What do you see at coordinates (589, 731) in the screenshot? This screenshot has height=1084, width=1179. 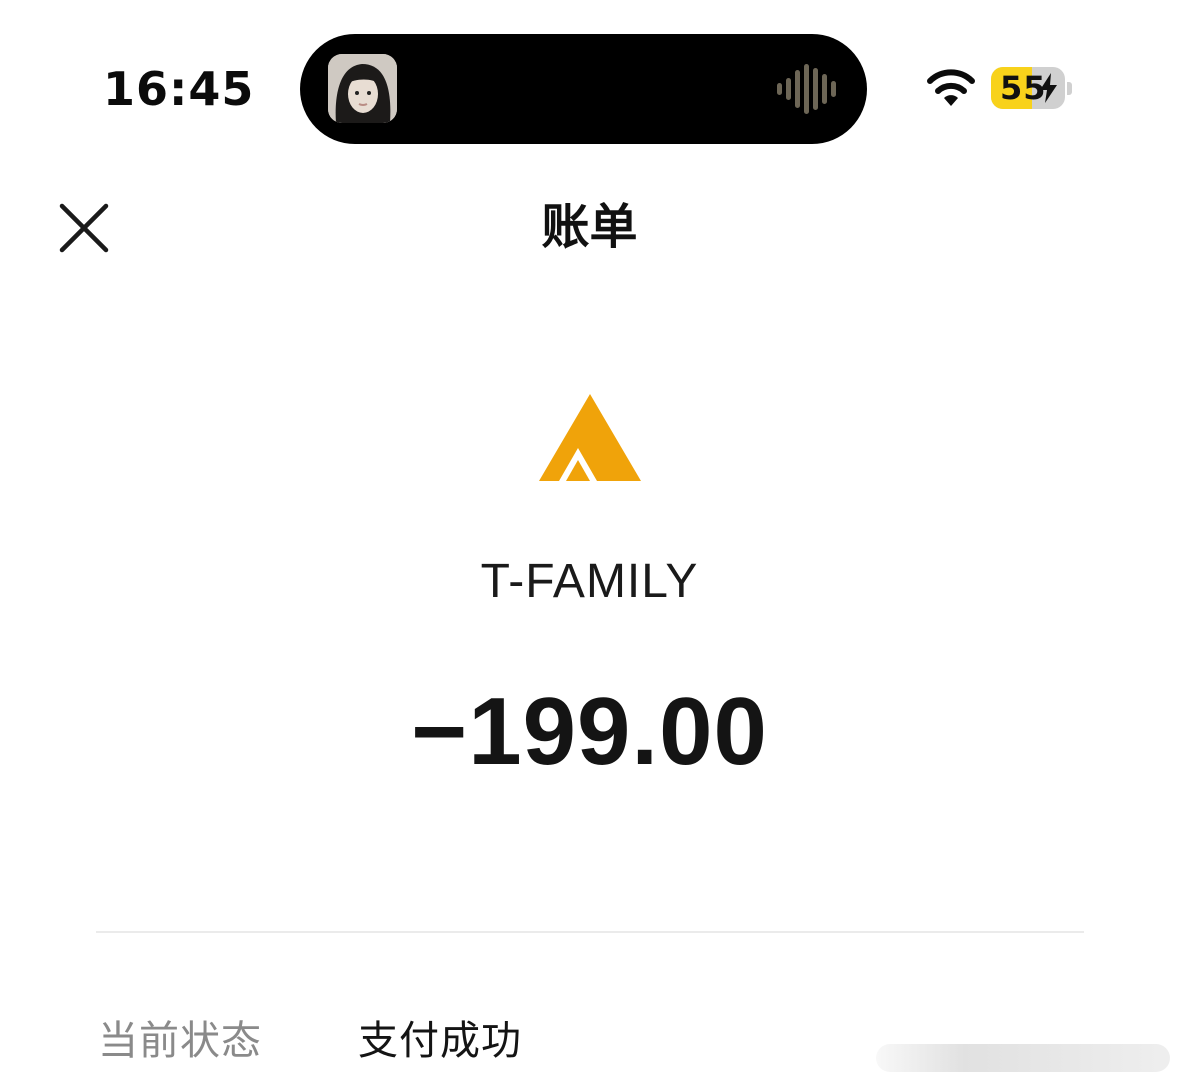 I see `transaction-amount: −199.00` at bounding box center [589, 731].